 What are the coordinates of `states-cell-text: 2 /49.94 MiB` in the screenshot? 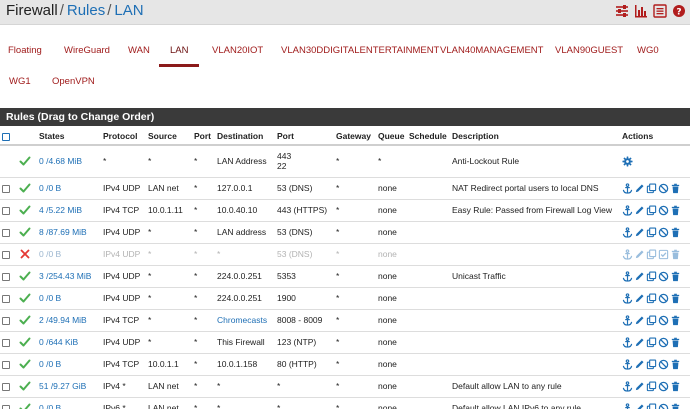 It's located at (63, 320).